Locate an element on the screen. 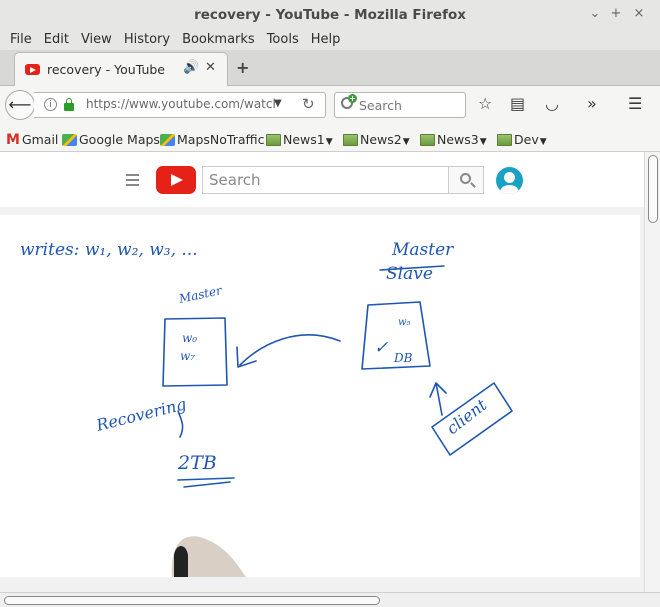  tab-strip: recovery - YouTube 🔊 ✕ + is located at coordinates (330, 68).